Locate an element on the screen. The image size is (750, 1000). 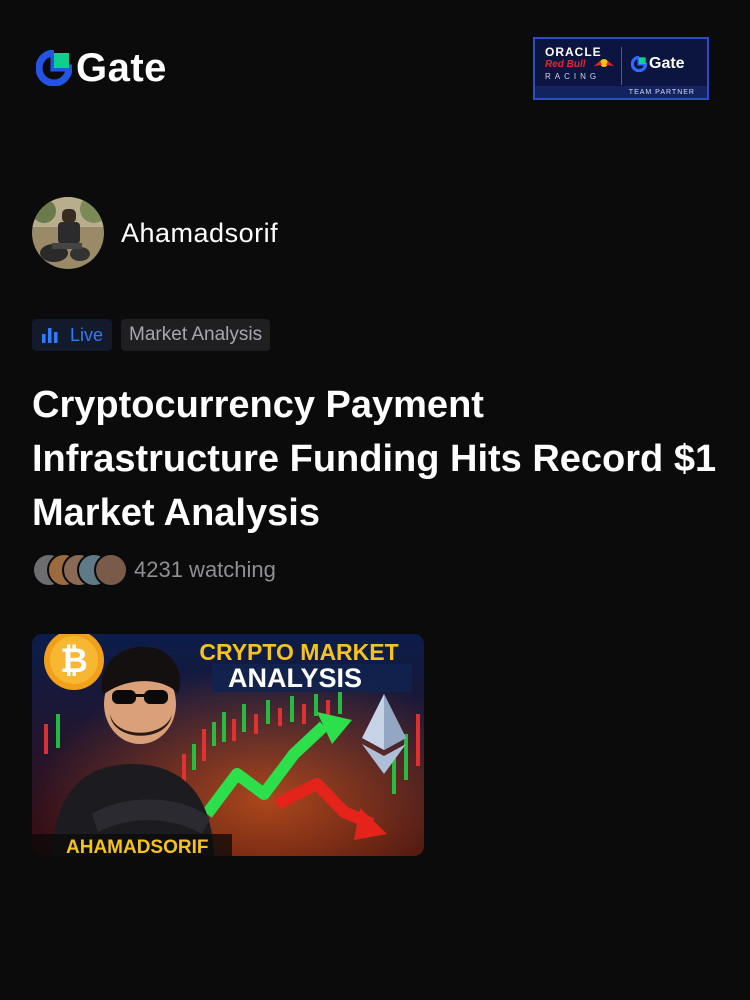
author-name: Ahamadsorif is located at coordinates (199, 233).